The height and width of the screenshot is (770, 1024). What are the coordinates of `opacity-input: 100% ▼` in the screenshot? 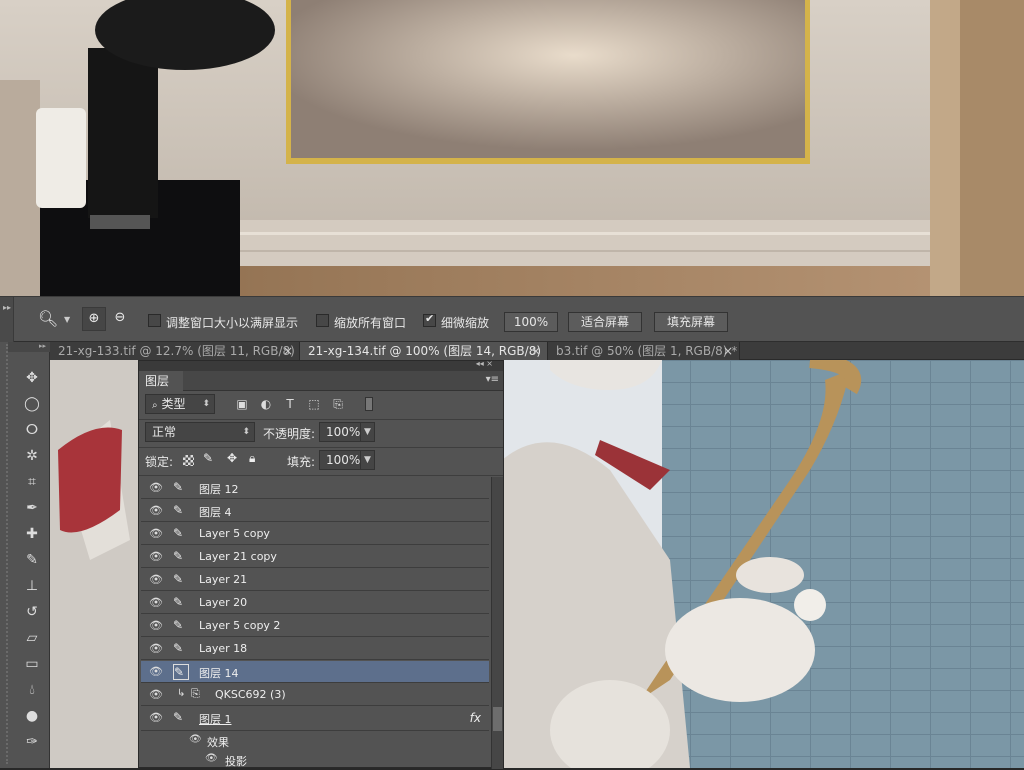 It's located at (347, 432).